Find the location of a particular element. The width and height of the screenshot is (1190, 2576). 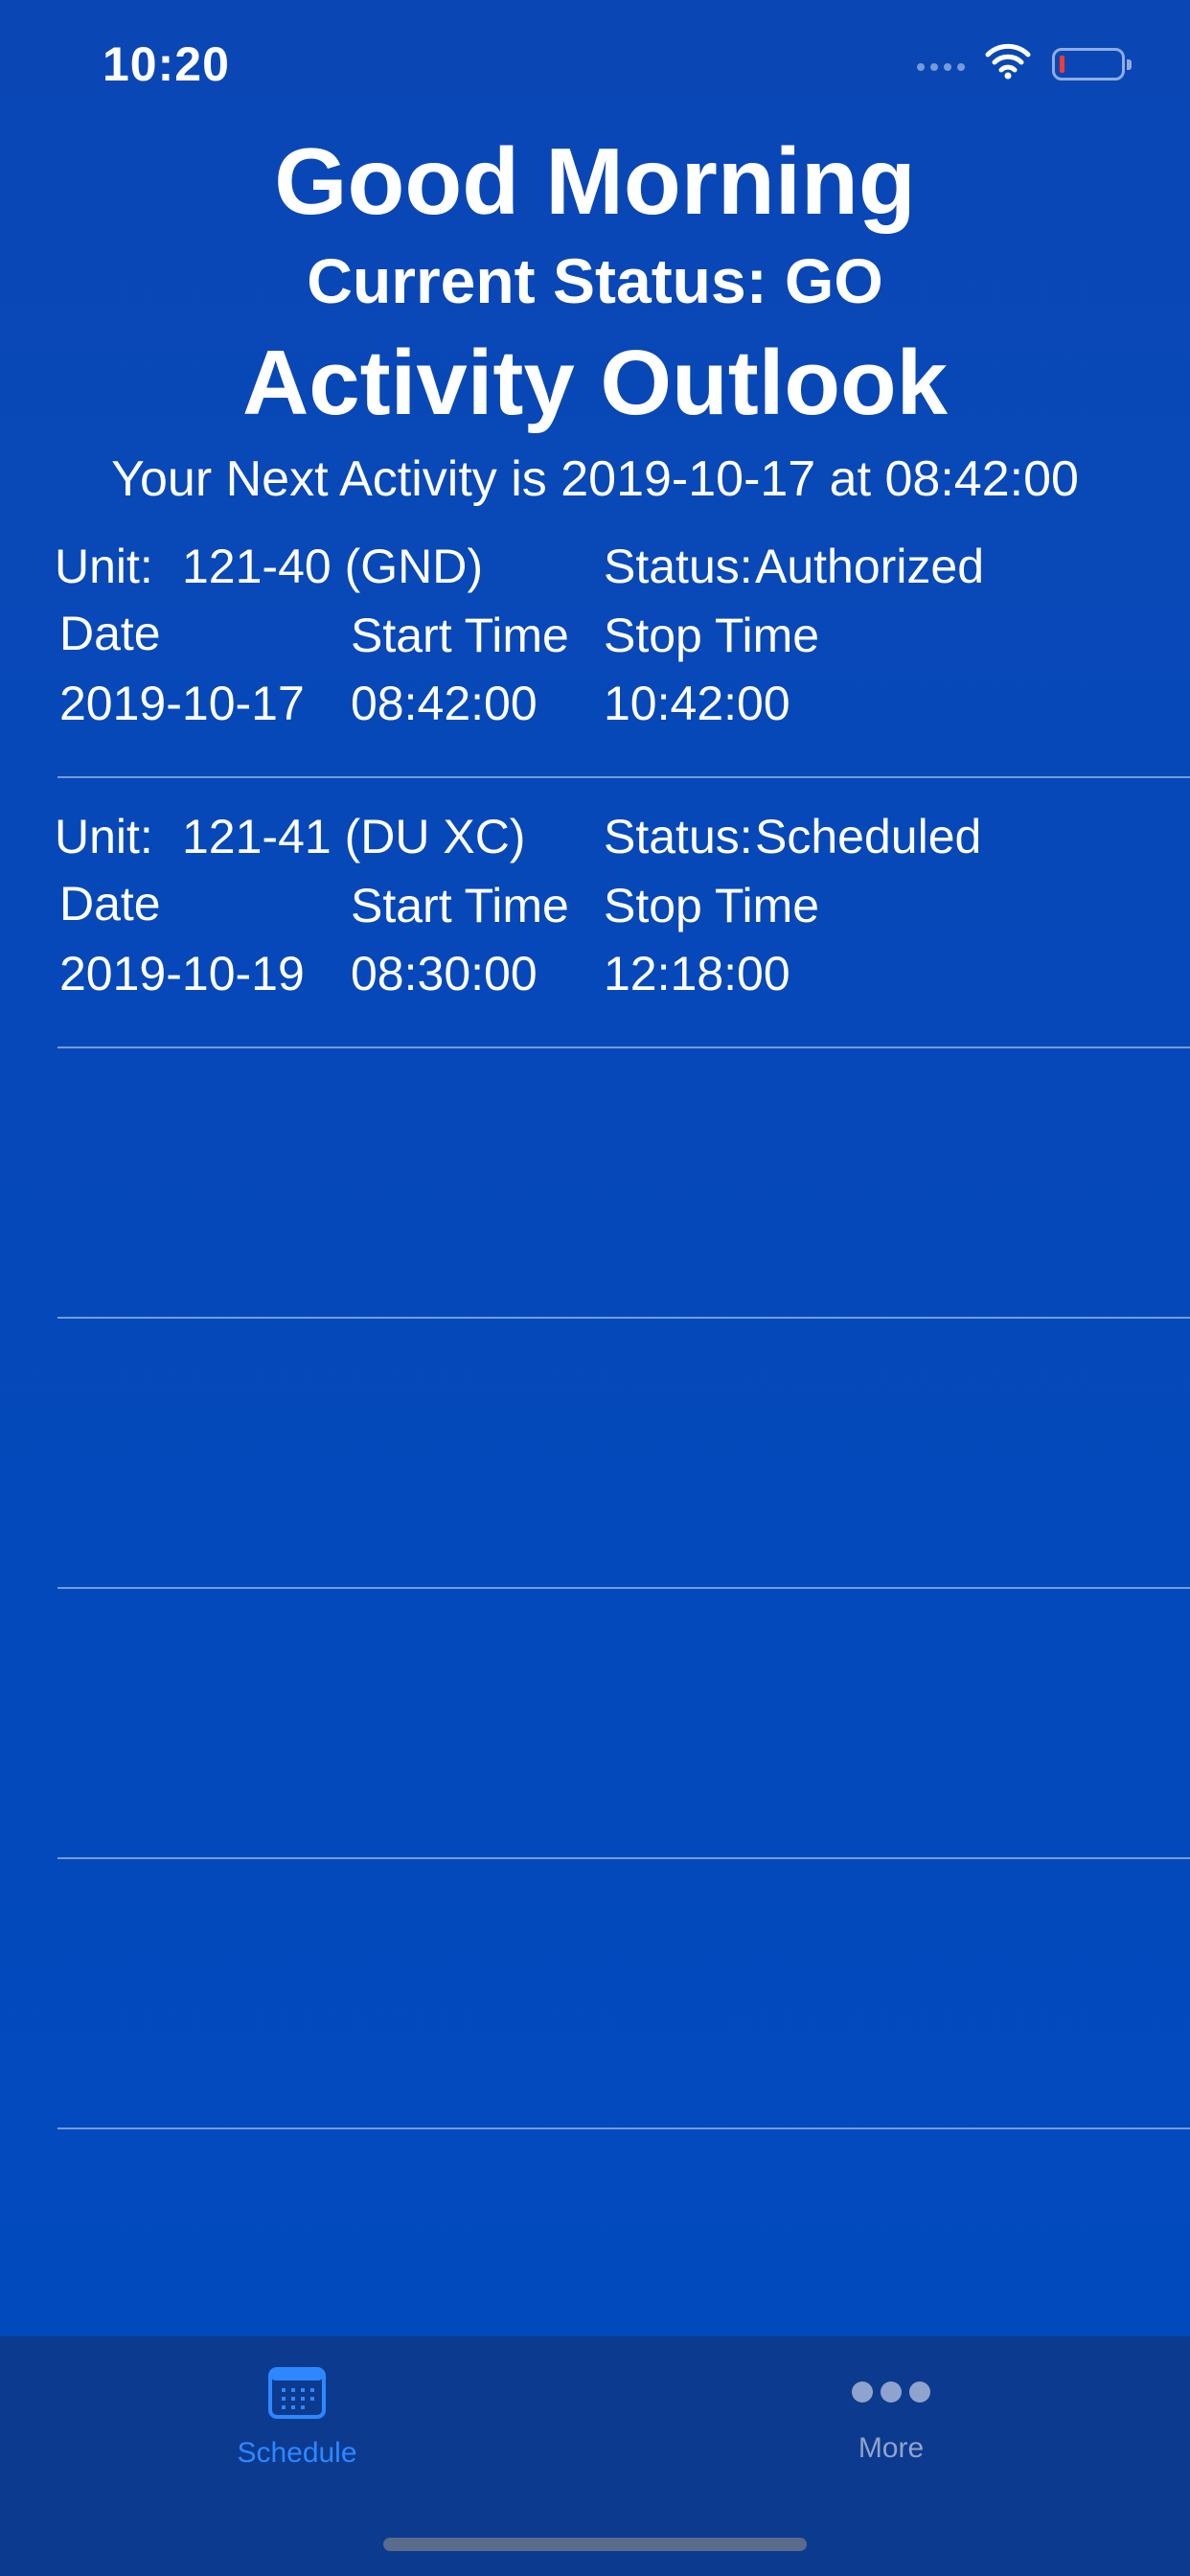

date-value: 2019-10-17 is located at coordinates (182, 703).